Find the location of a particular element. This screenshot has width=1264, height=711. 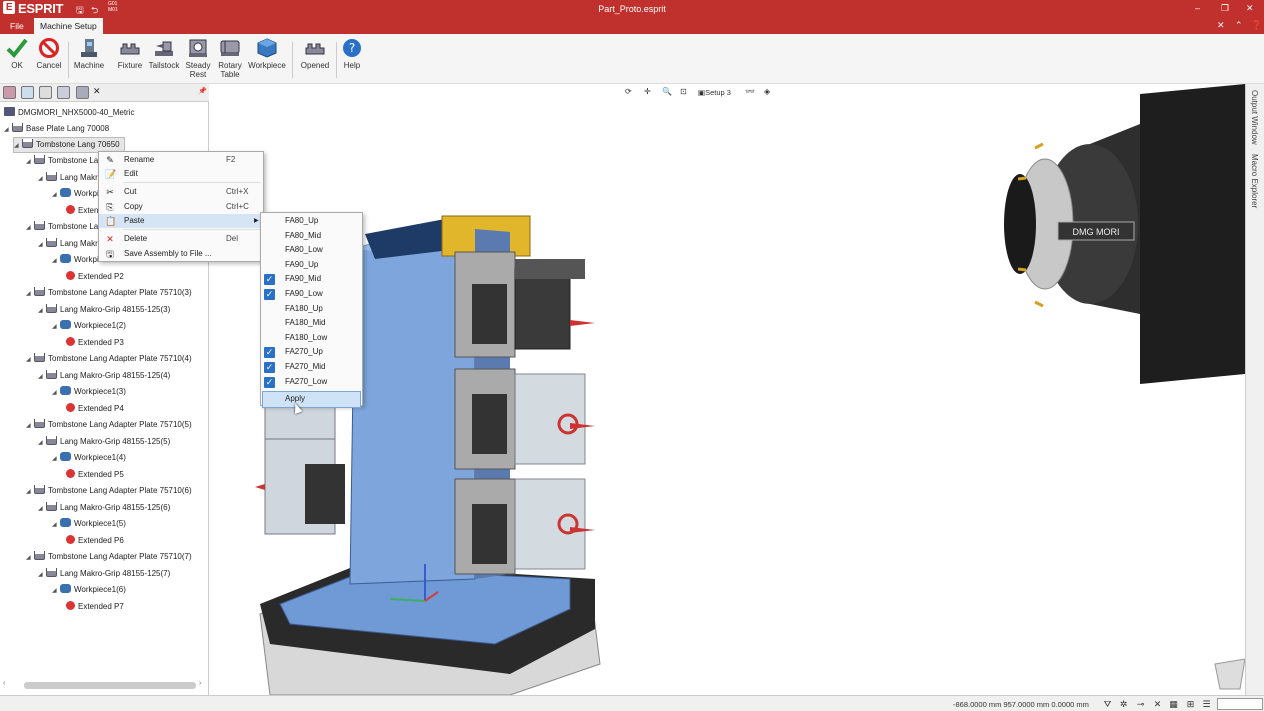

ok-button: OK is located at coordinates (17, 53).